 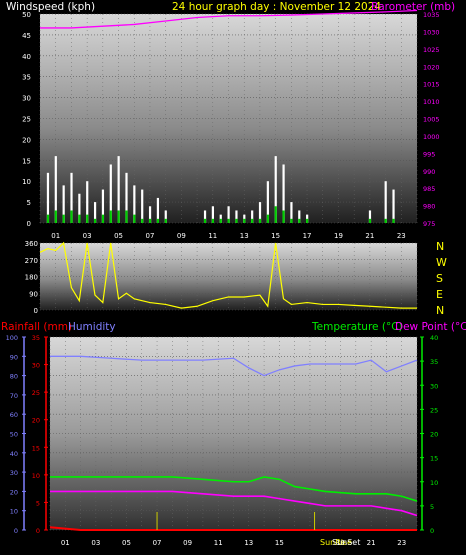 What do you see at coordinates (87, 236) in the screenshot?
I see `wind-time-label: 03` at bounding box center [87, 236].